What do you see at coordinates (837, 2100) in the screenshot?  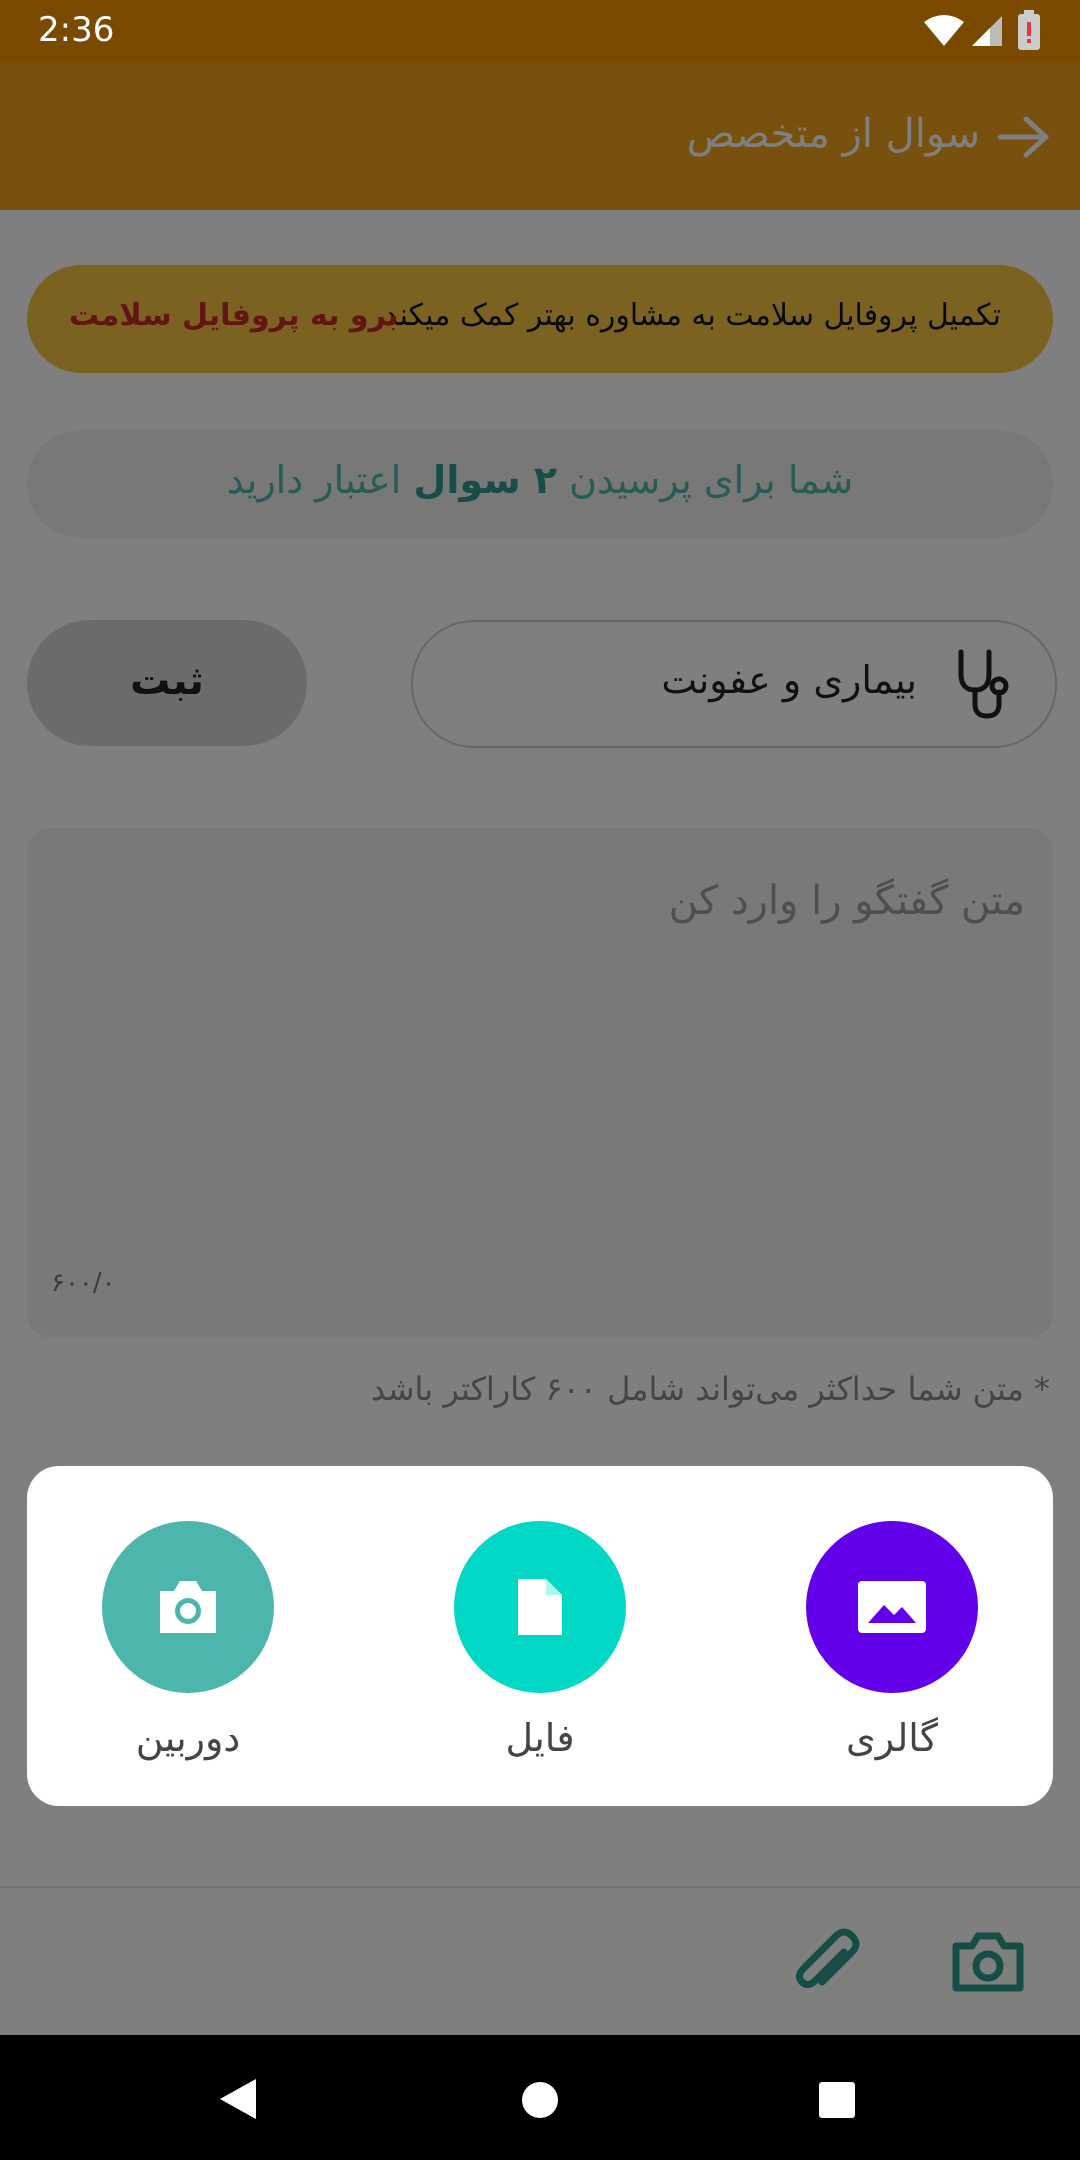 I see `recents-nav-icon` at bounding box center [837, 2100].